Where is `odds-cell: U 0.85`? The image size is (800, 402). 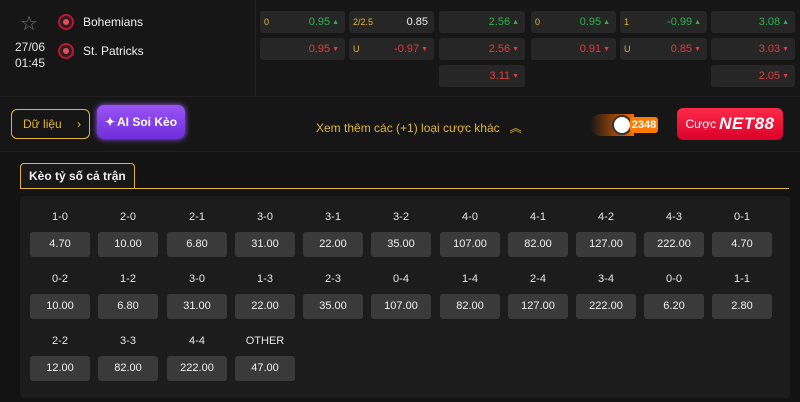 odds-cell: U 0.85 is located at coordinates (663, 49).